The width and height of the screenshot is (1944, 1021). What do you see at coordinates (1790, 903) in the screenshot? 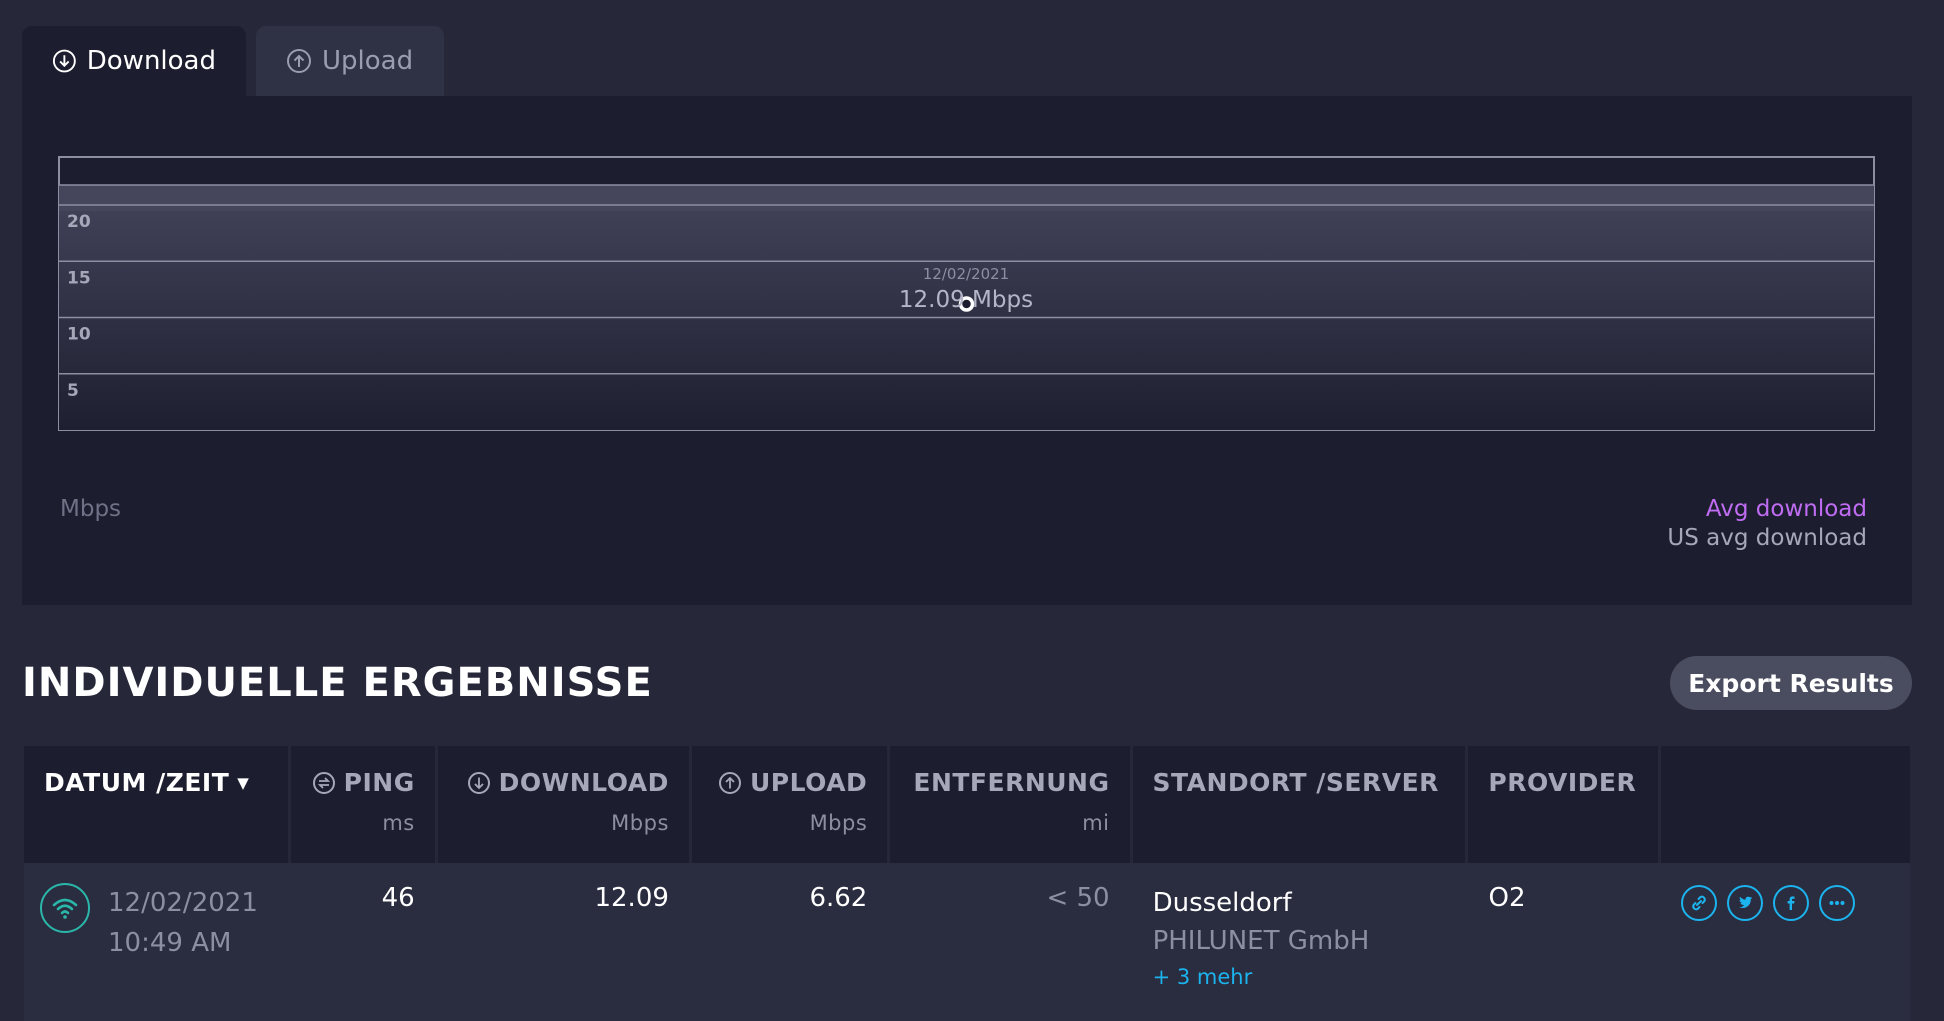
I see `facebook-icon` at bounding box center [1790, 903].